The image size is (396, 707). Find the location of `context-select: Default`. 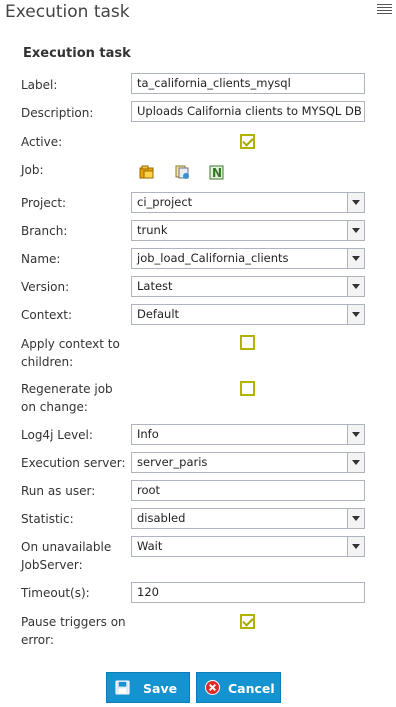

context-select: Default is located at coordinates (248, 314).